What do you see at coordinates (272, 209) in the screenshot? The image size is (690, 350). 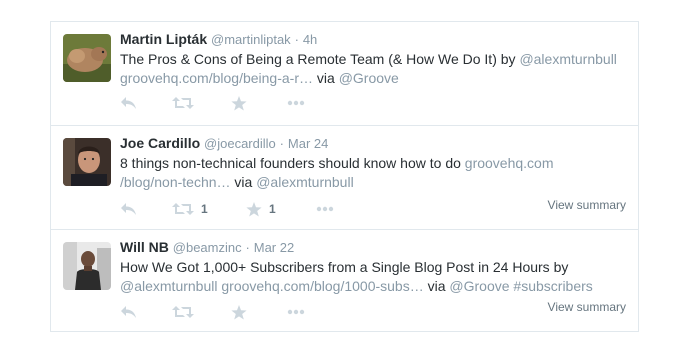 I see `favorite-count: 1` at bounding box center [272, 209].